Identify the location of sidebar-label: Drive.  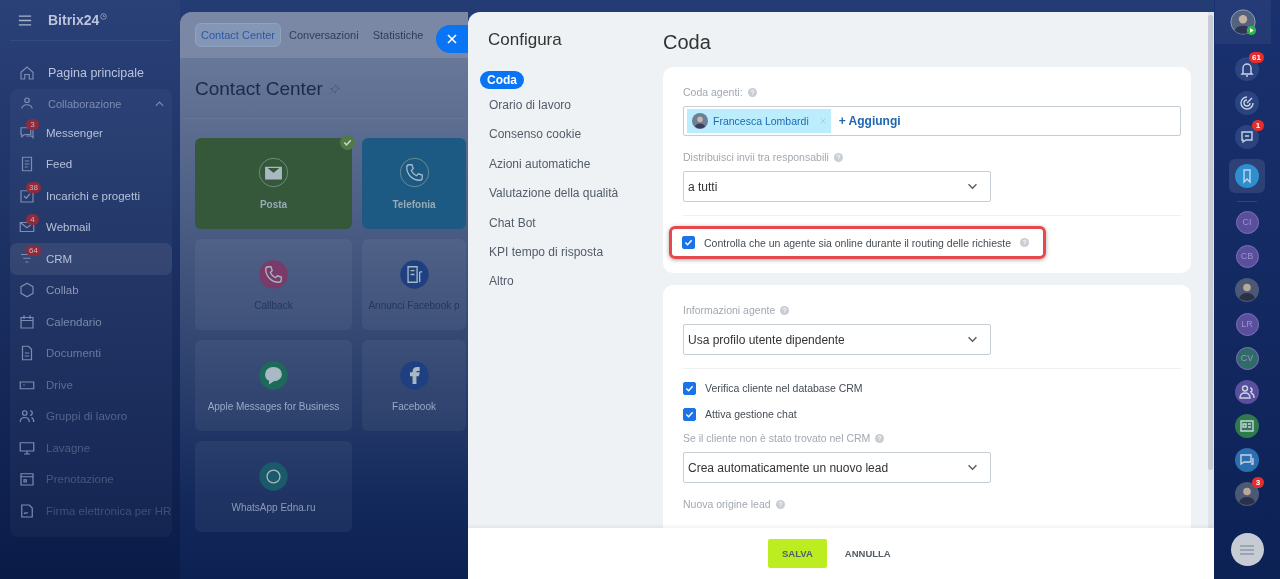
(59, 384).